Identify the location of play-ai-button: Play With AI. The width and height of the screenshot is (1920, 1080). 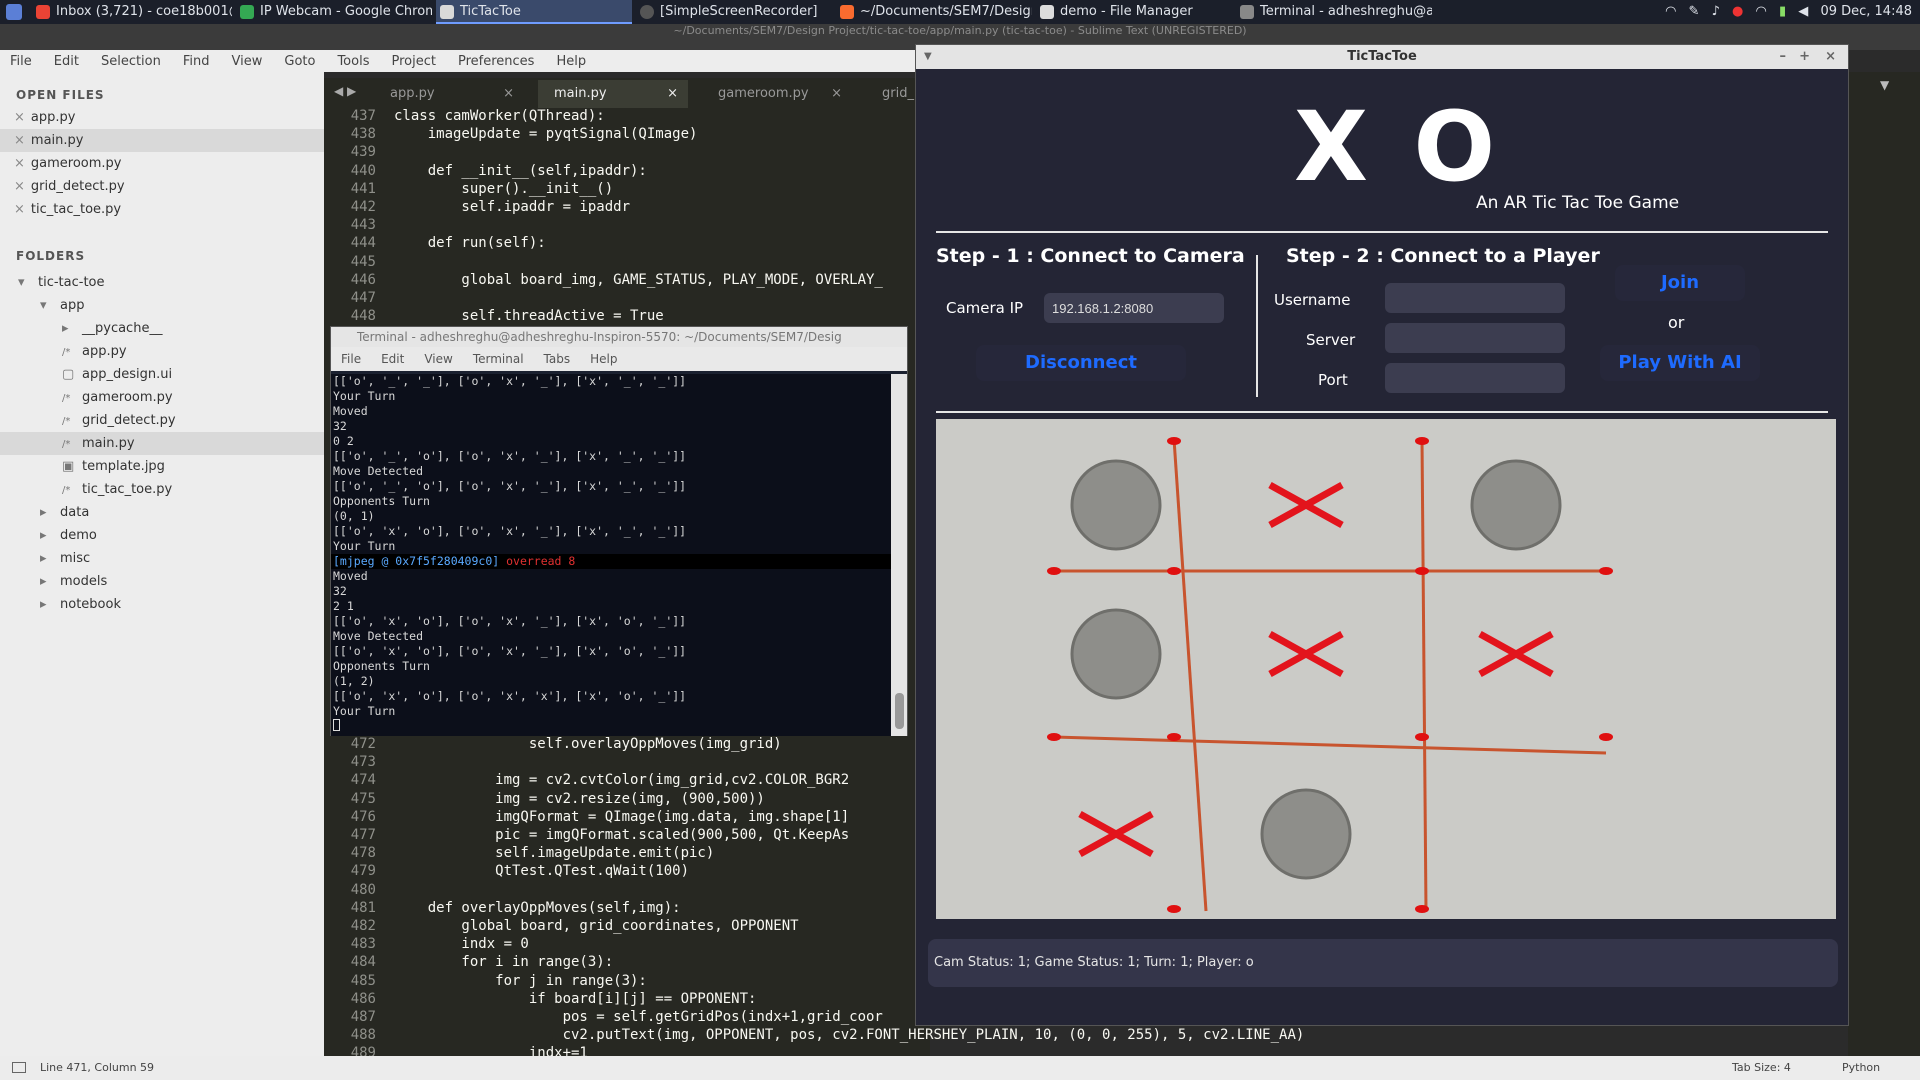
(1680, 363).